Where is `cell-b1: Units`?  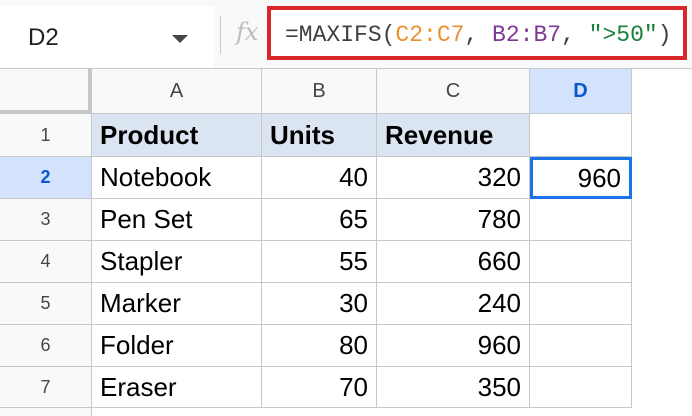 cell-b1: Units is located at coordinates (319, 135).